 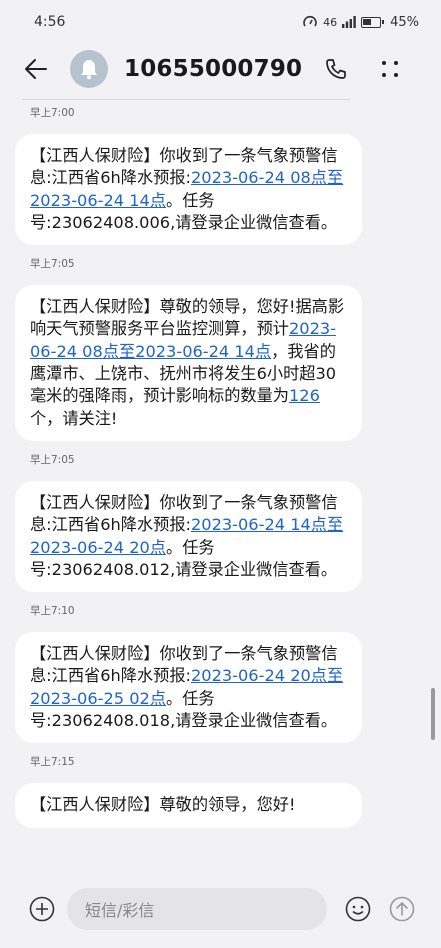 What do you see at coordinates (42, 909) in the screenshot?
I see `add-attachment-icon` at bounding box center [42, 909].